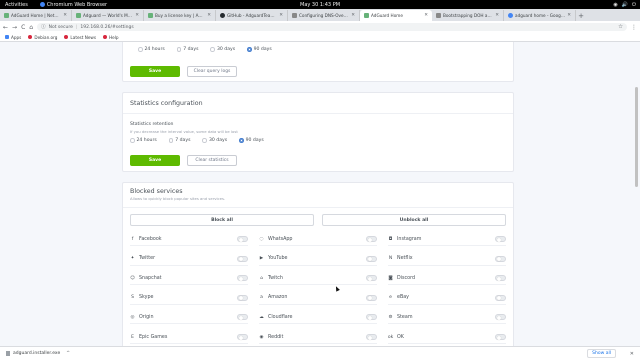 This screenshot has width=640, height=360. Describe the element at coordinates (166, 103) in the screenshot. I see `card-title: Statistics configuration` at that location.